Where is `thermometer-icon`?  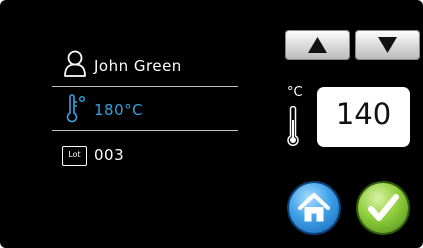
thermometer-icon is located at coordinates (293, 126).